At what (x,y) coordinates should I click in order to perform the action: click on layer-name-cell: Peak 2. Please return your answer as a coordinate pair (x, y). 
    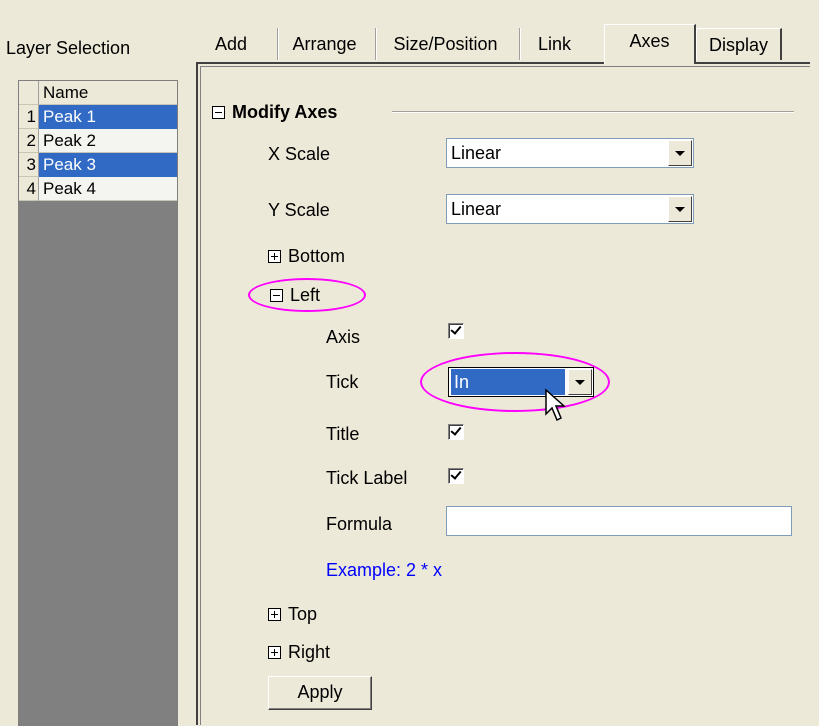
    Looking at the image, I should click on (108, 141).